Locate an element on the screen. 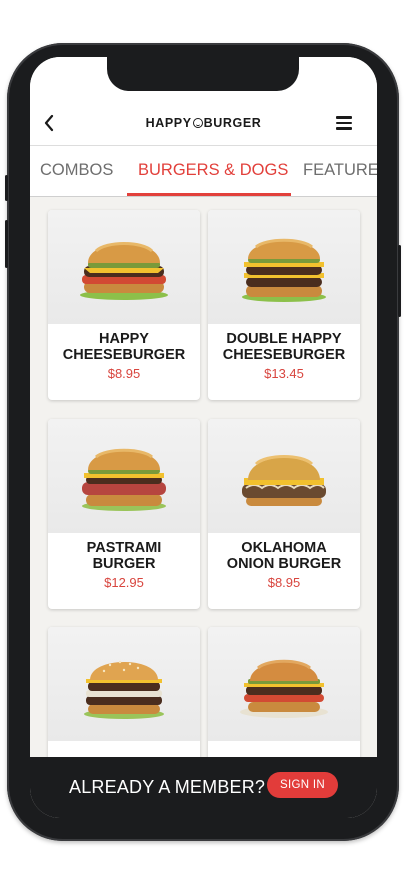 The height and width of the screenshot is (883, 408). menu-item-card: HAPPY CHEESEBURGER $8.95 is located at coordinates (124, 305).